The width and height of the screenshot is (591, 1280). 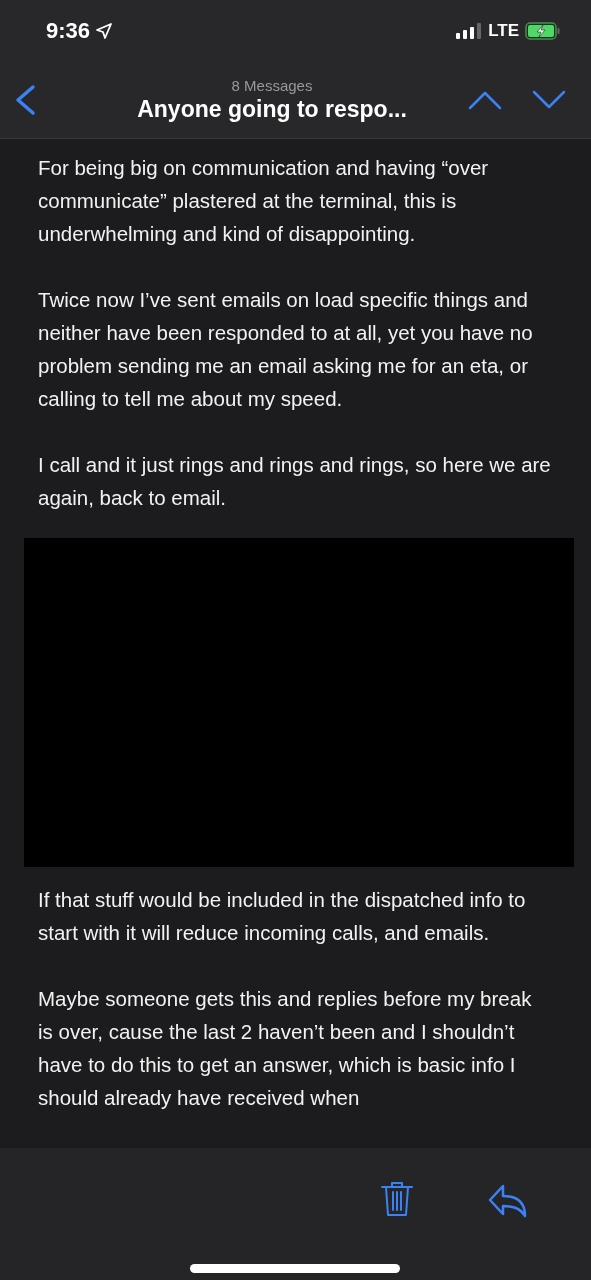 What do you see at coordinates (272, 85) in the screenshot?
I see `message-count: 8 Messages` at bounding box center [272, 85].